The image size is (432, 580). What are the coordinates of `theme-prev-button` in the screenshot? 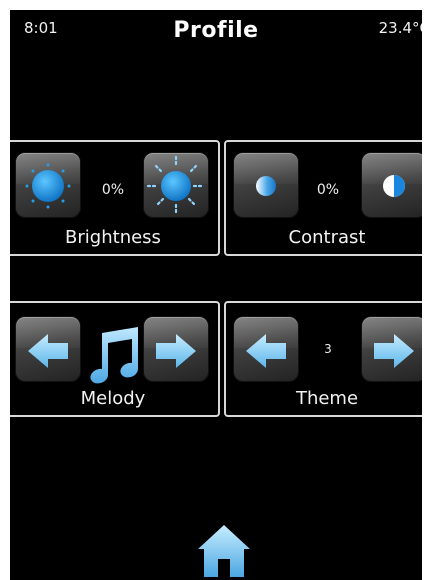 It's located at (266, 349).